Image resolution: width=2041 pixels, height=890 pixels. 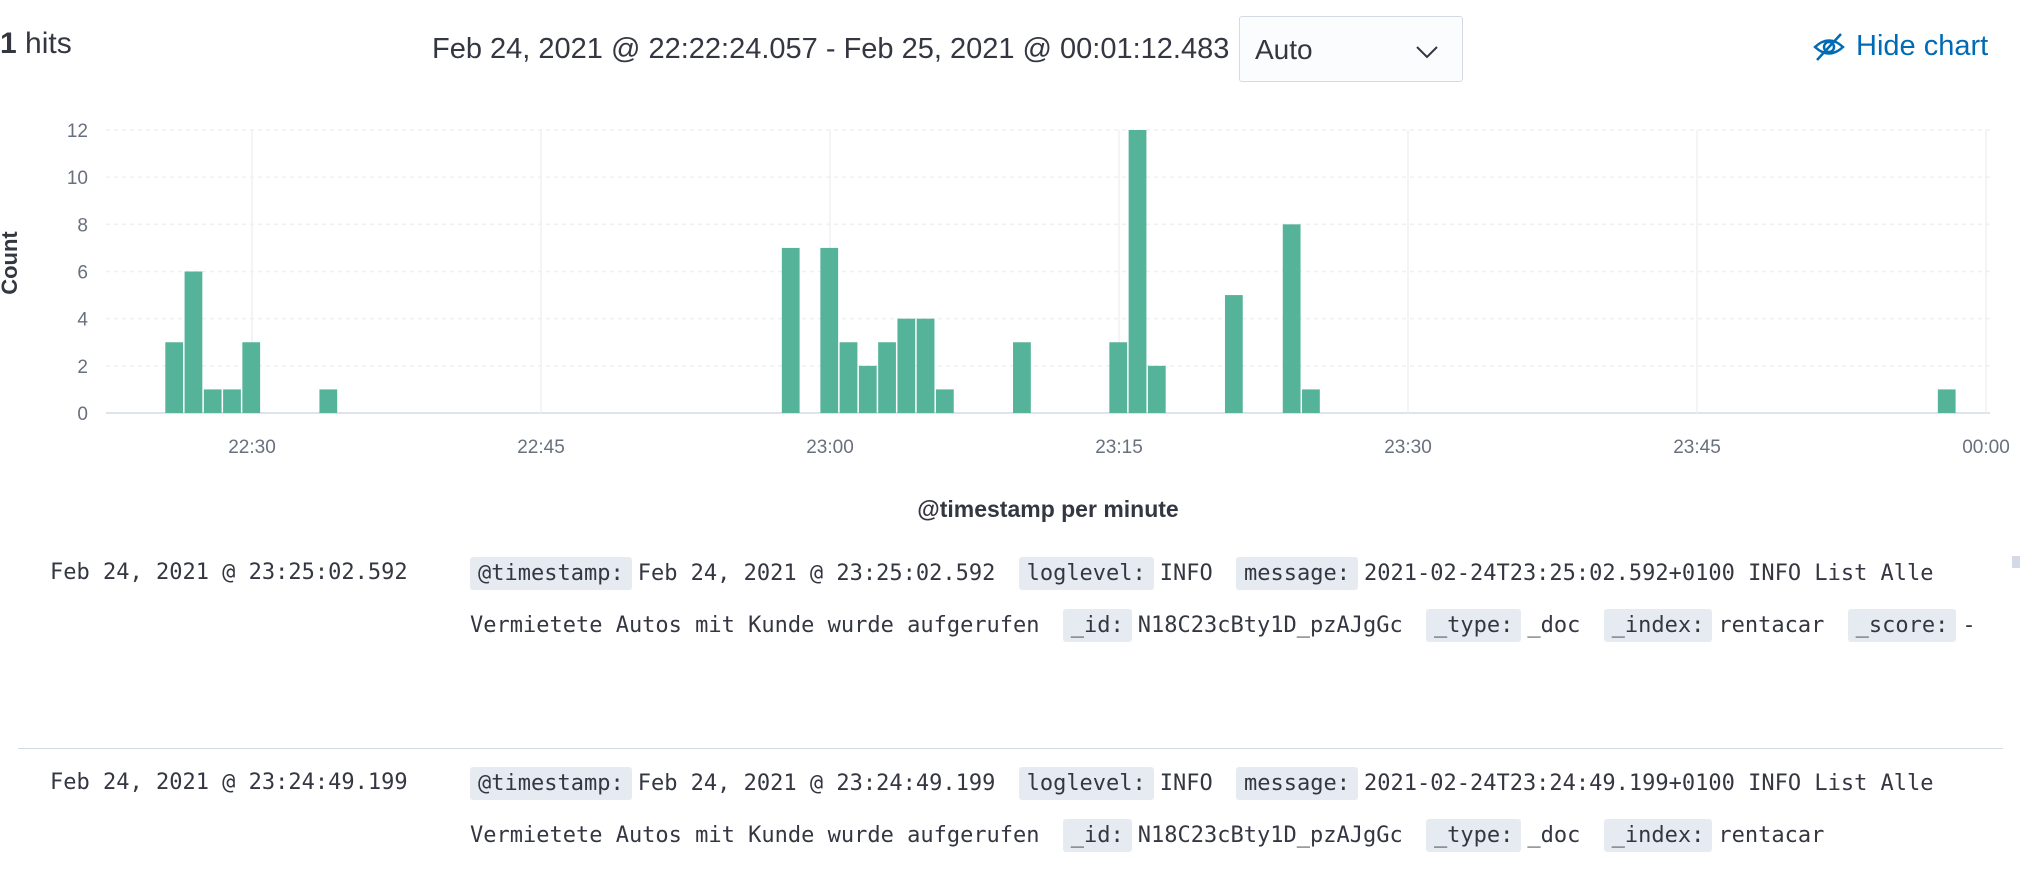 I want to click on y-tick-label: 8, so click(x=82, y=225).